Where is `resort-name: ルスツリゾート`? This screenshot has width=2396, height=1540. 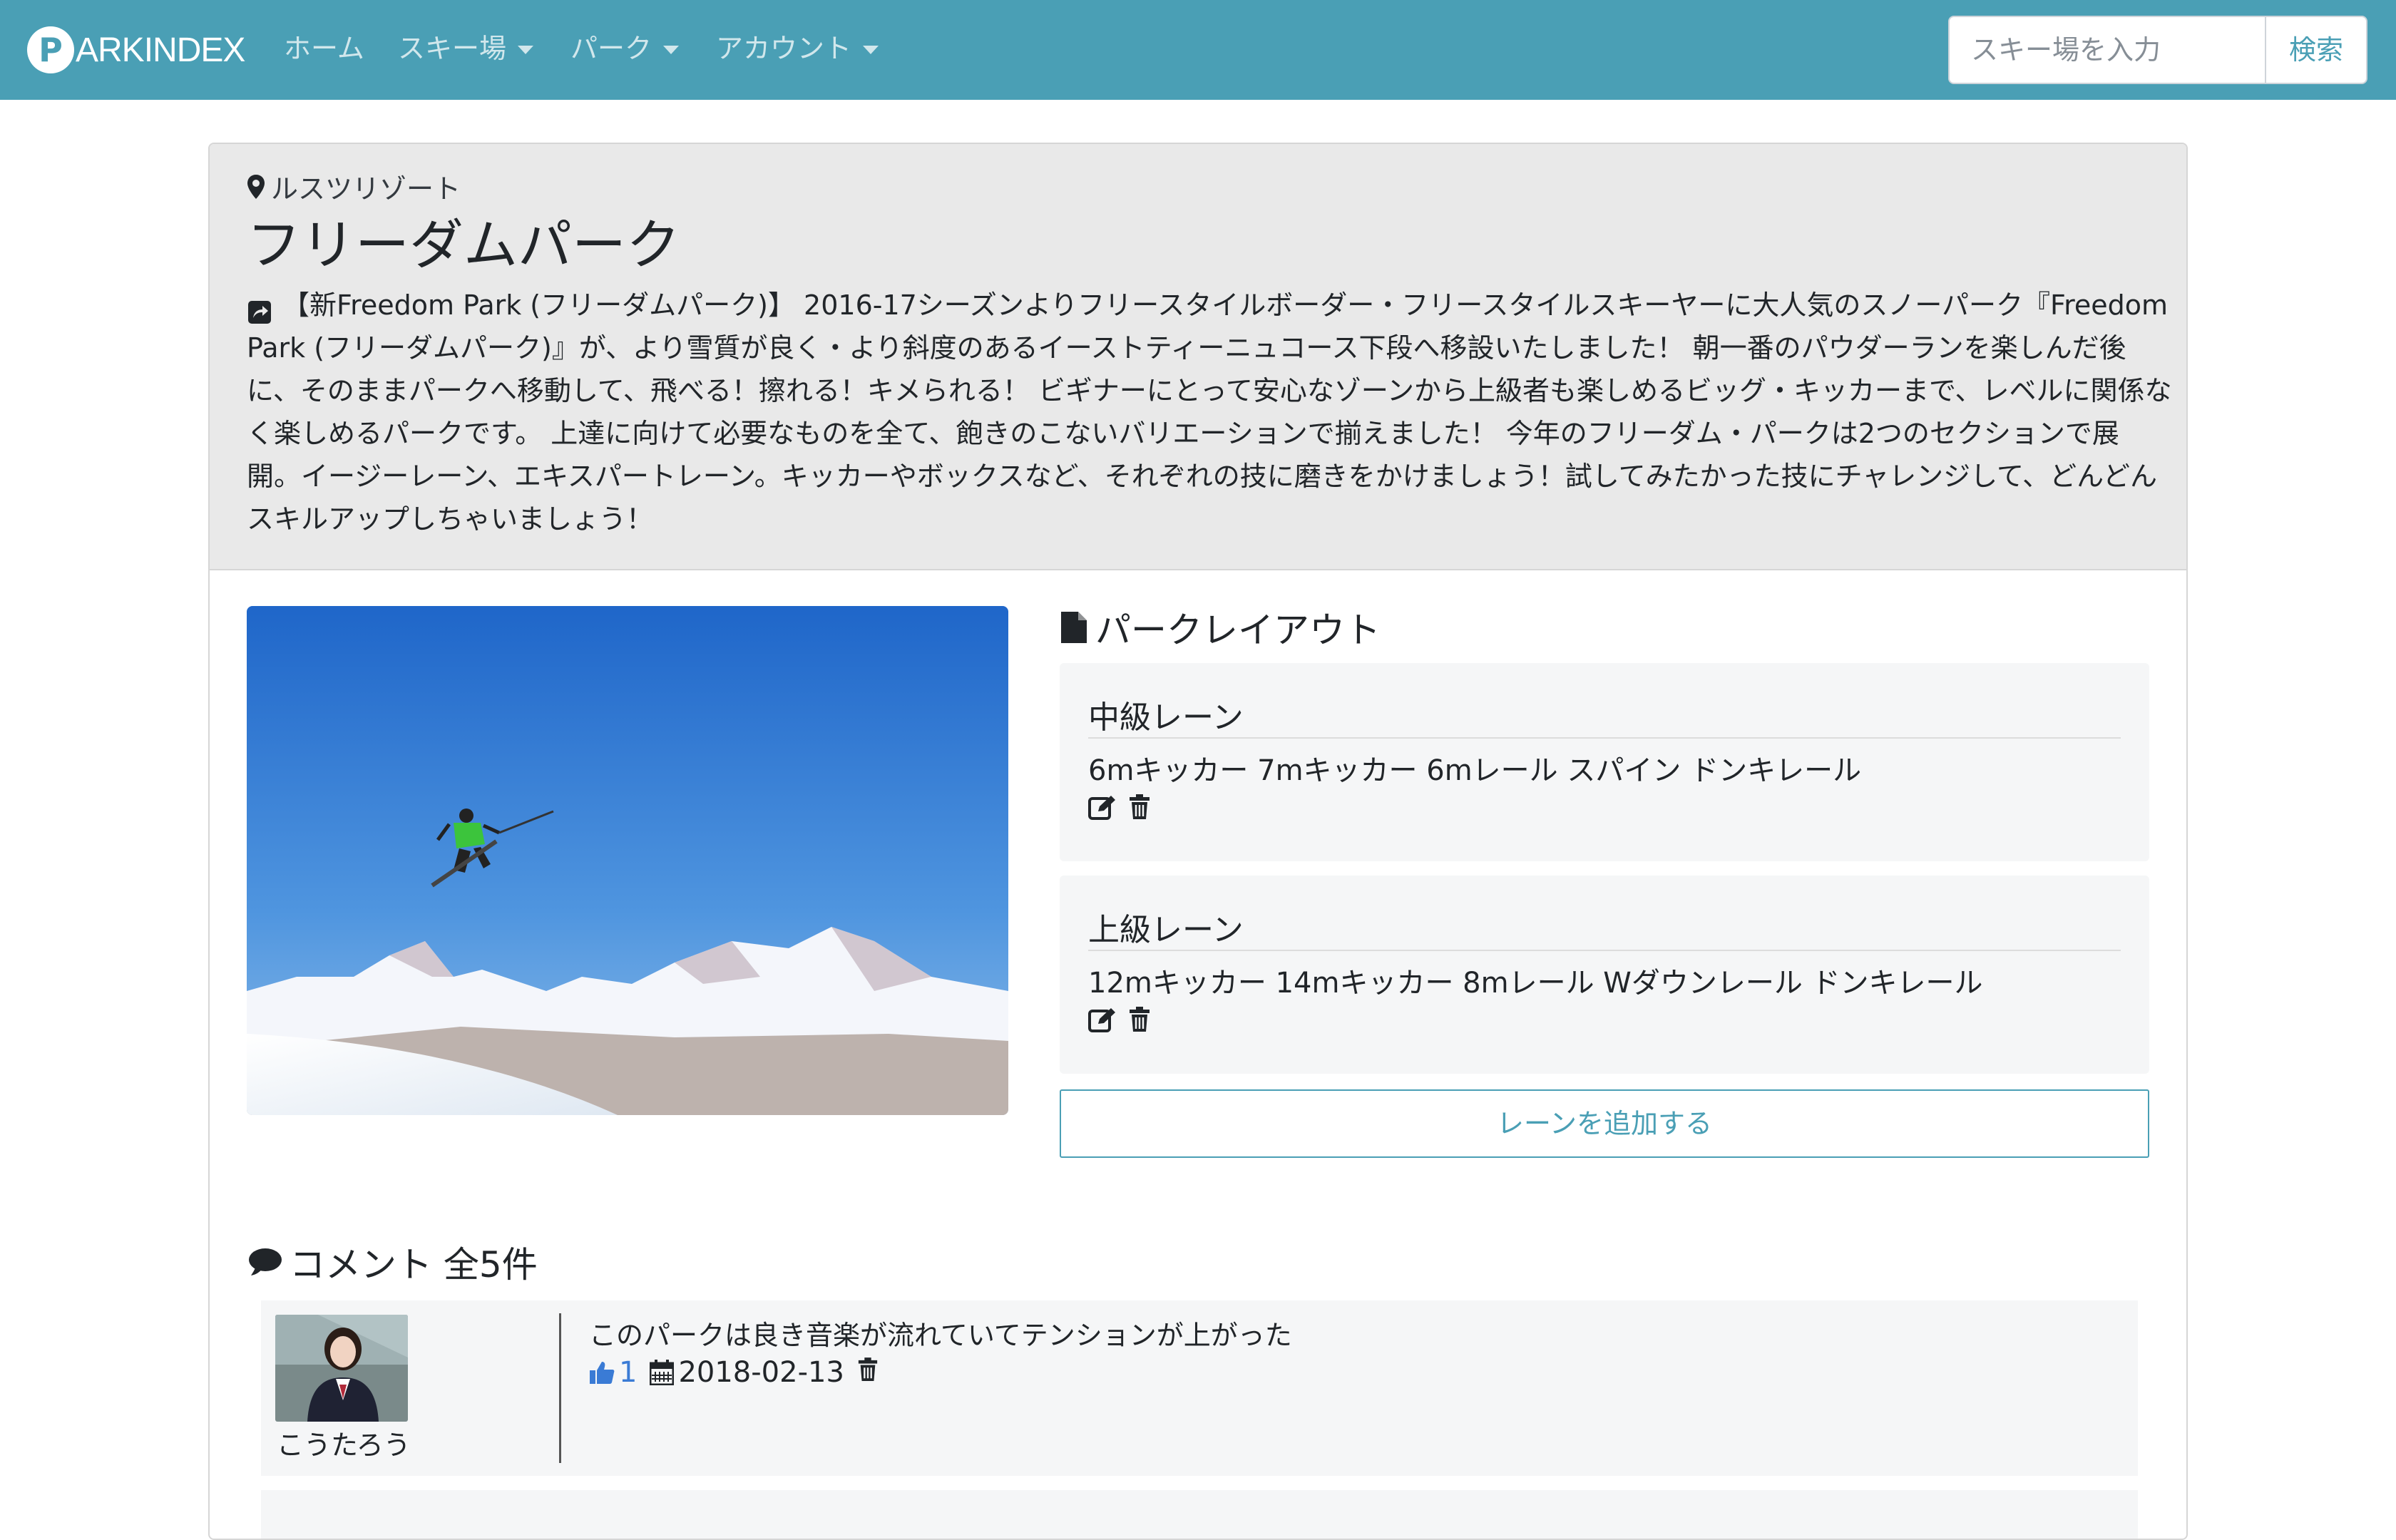
resort-name: ルスツリゾート is located at coordinates (366, 189).